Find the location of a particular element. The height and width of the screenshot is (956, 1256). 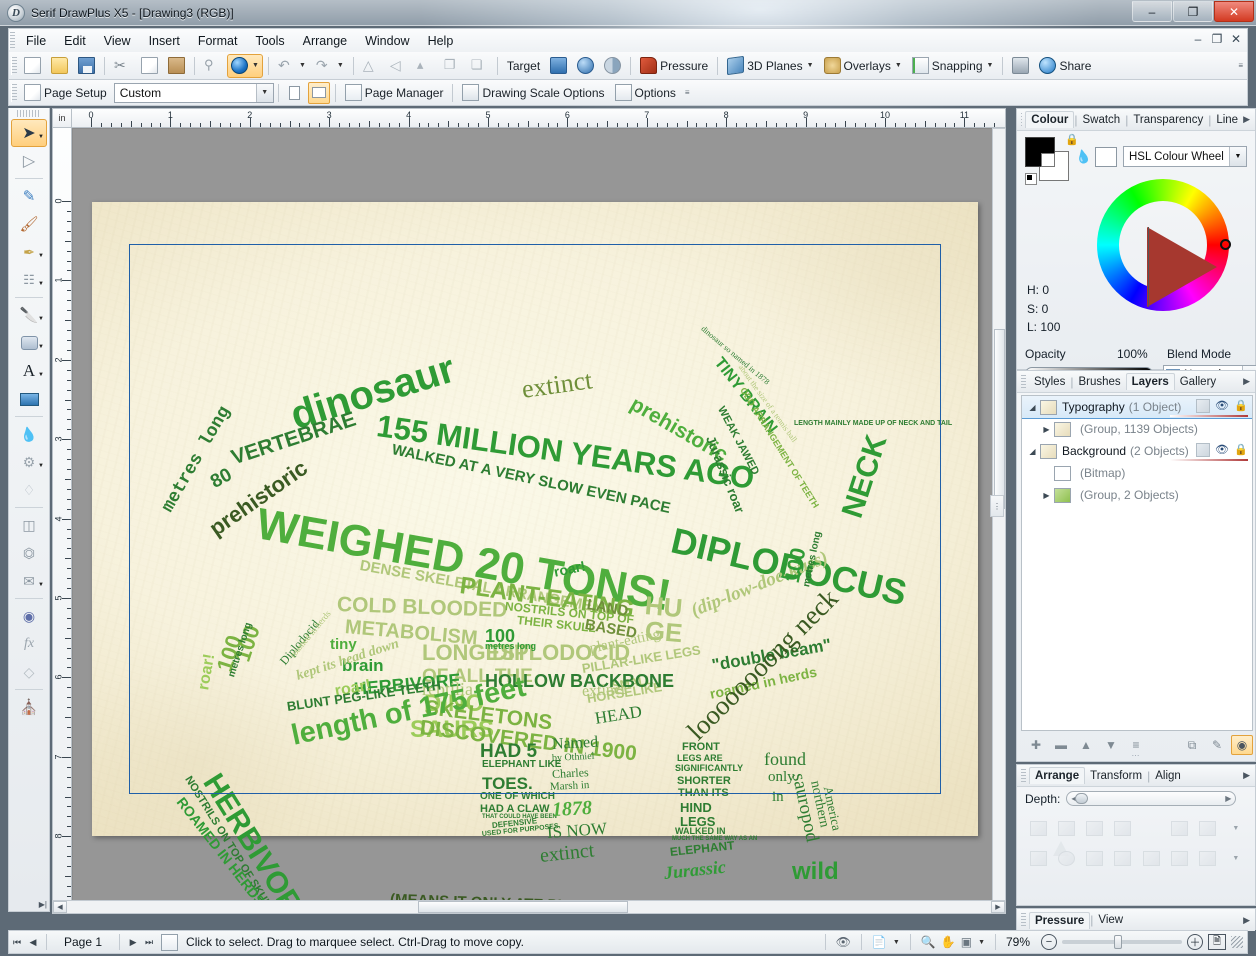

add-layer-button: ✚ is located at coordinates (1036, 745).